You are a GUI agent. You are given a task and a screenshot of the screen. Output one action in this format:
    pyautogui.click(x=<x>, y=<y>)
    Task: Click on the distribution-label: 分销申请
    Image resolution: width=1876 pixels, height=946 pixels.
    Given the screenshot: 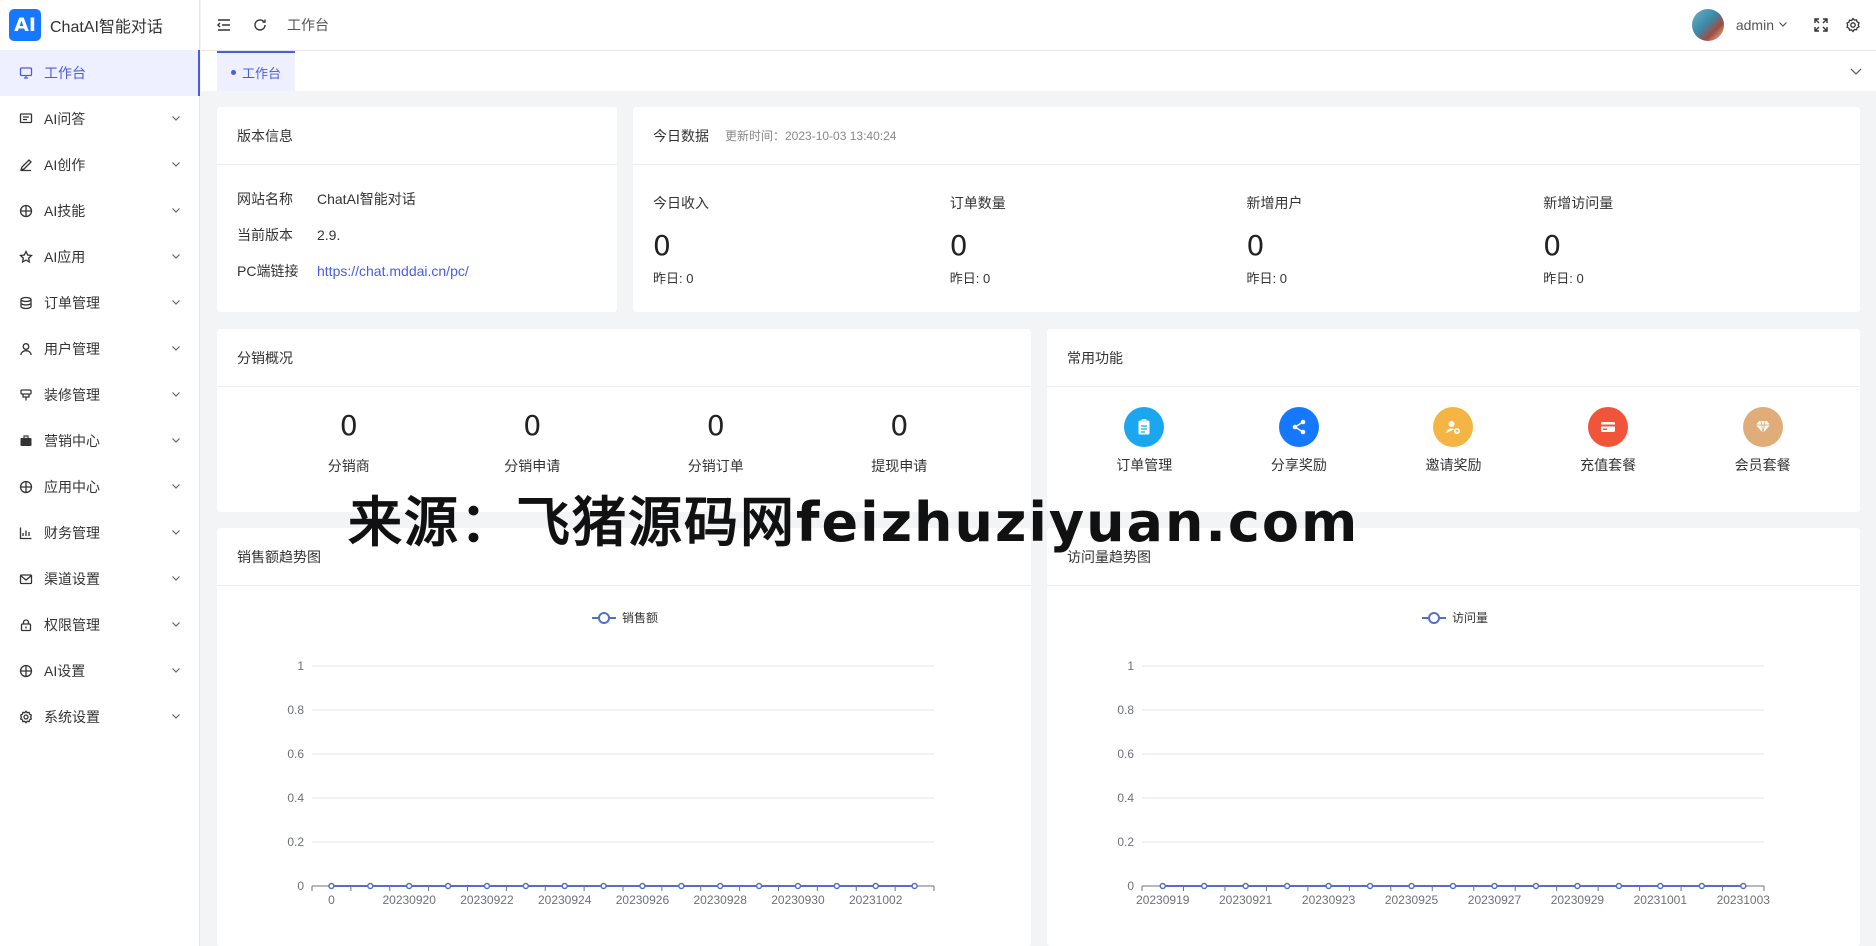 What is the action you would take?
    pyautogui.click(x=532, y=466)
    